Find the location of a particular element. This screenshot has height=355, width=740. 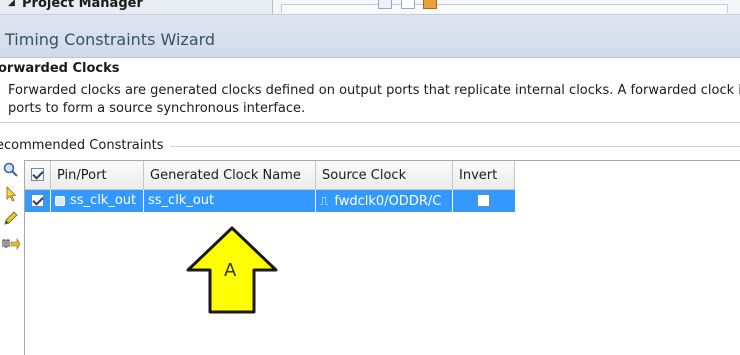

header-select-all is located at coordinates (38, 175).